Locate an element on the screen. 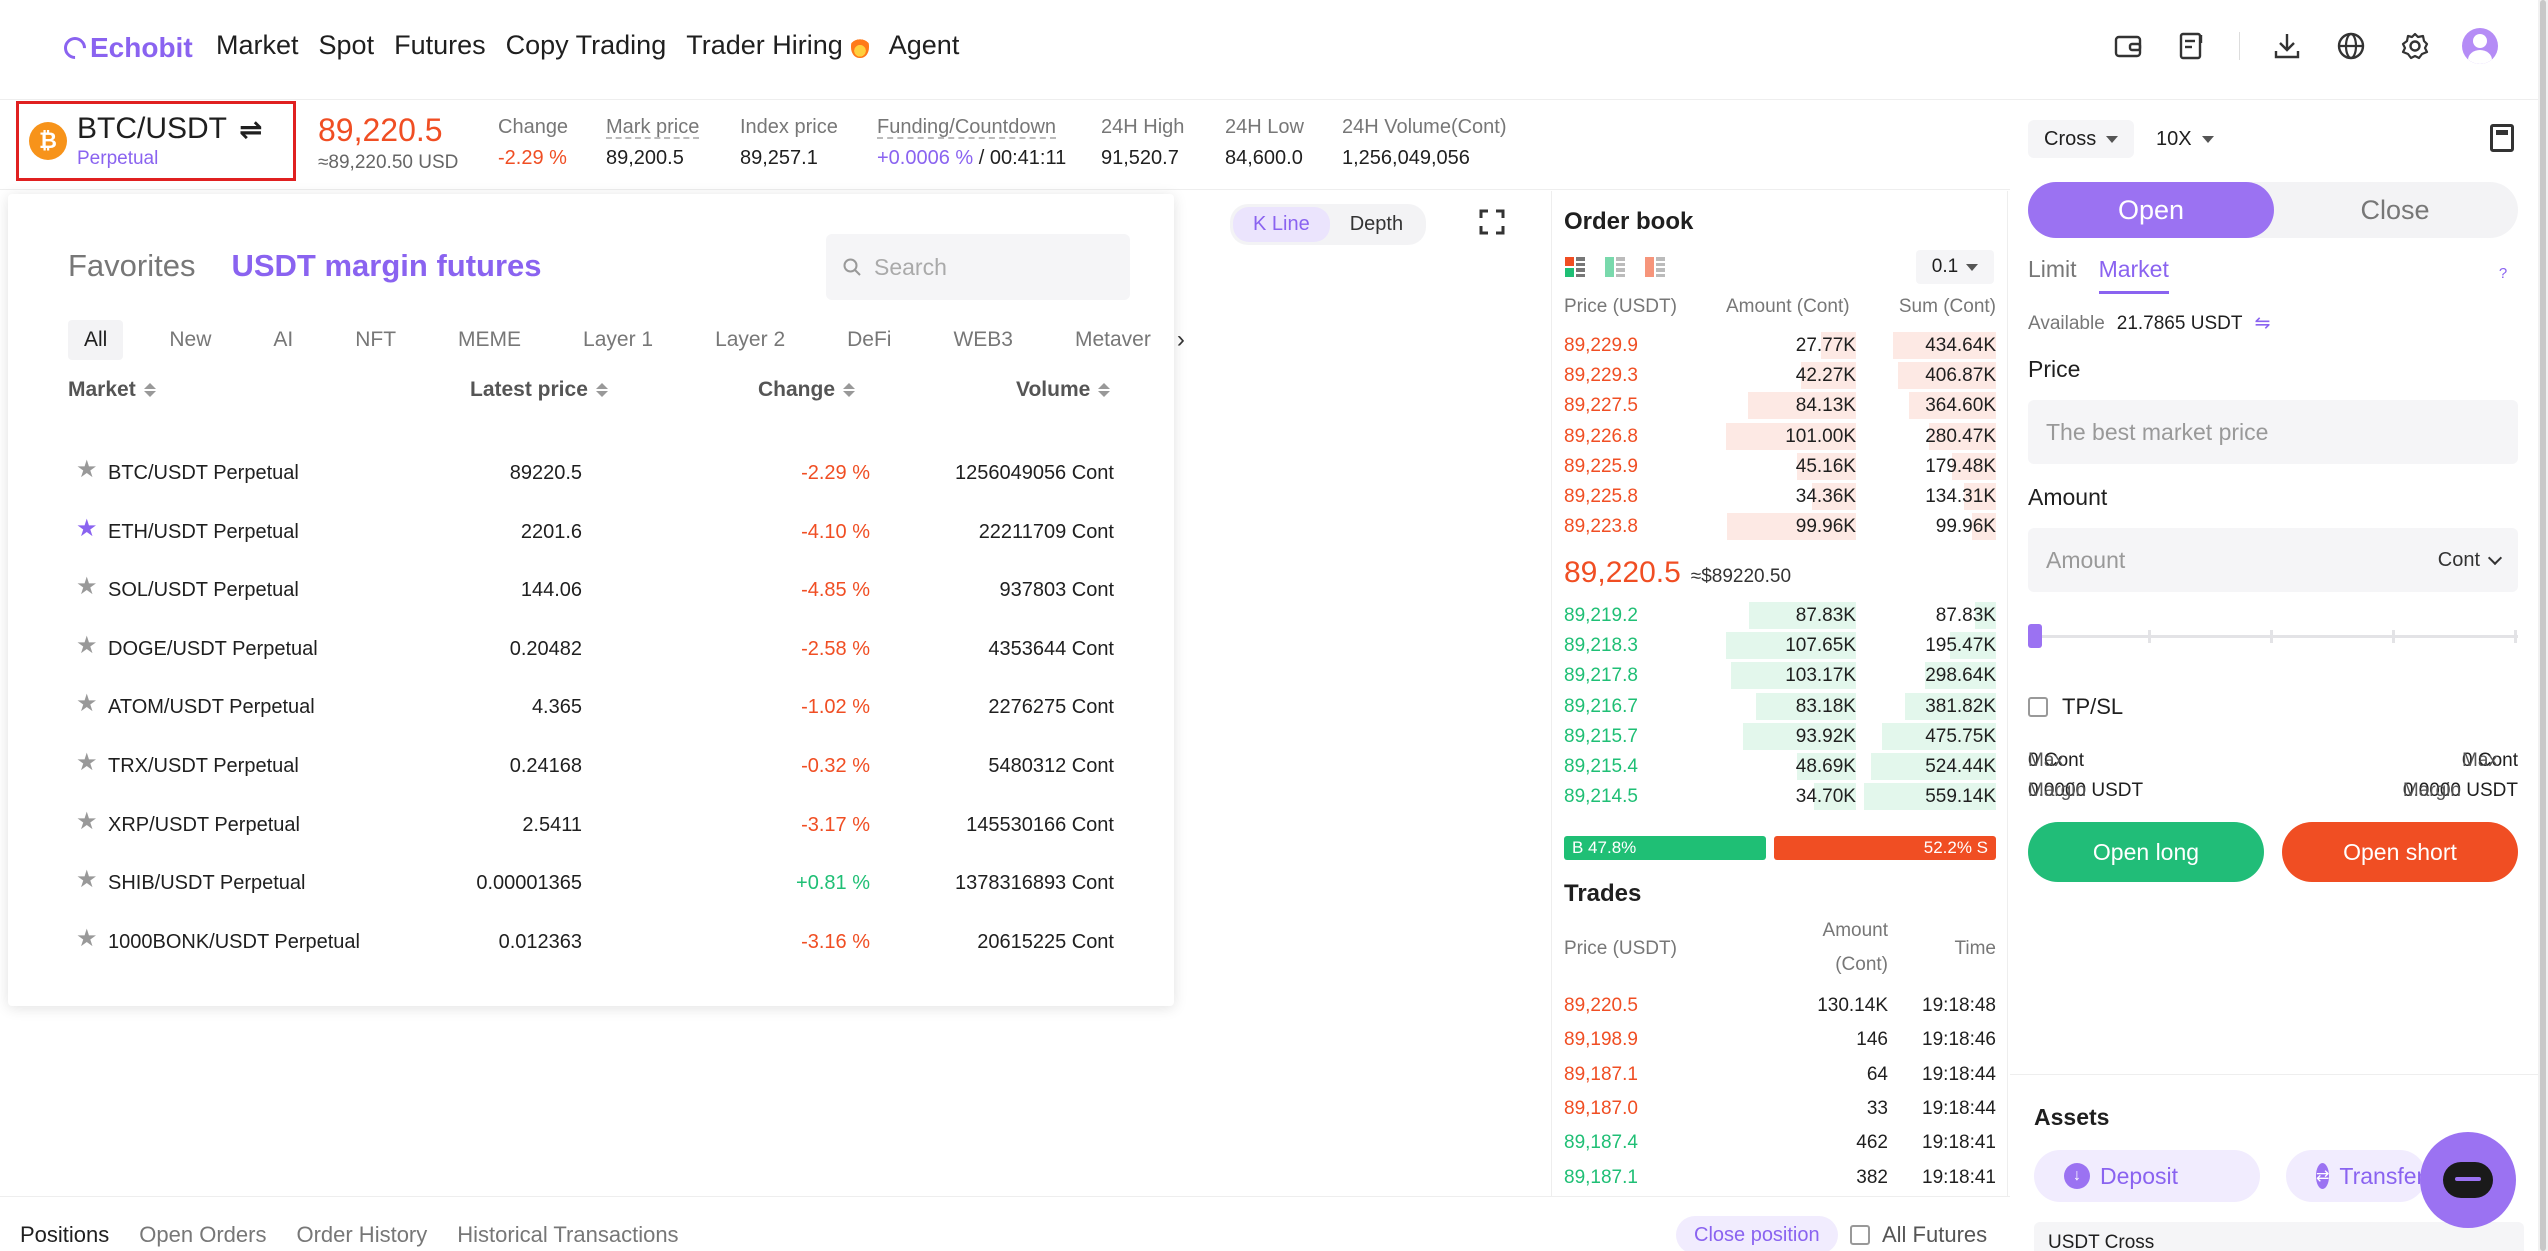 The width and height of the screenshot is (2548, 1251). tab-limit: Limit is located at coordinates (2052, 275).